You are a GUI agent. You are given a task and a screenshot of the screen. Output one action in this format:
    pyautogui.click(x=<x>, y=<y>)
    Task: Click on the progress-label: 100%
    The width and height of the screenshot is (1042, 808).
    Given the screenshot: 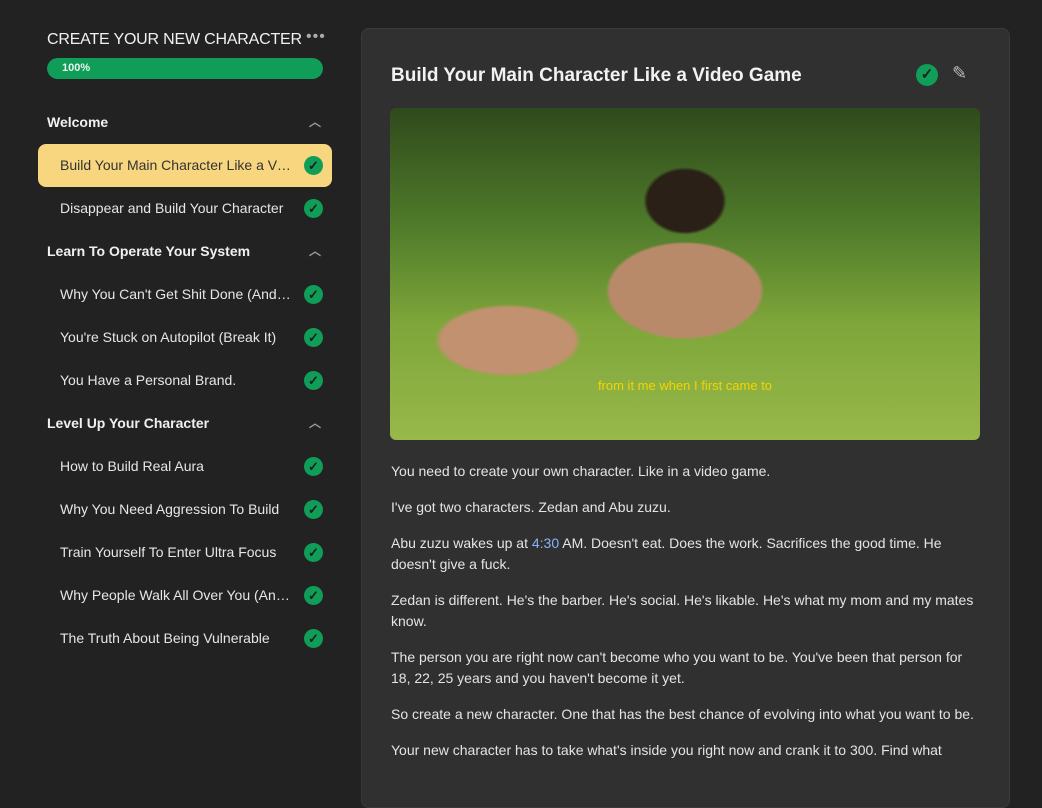 What is the action you would take?
    pyautogui.click(x=76, y=68)
    